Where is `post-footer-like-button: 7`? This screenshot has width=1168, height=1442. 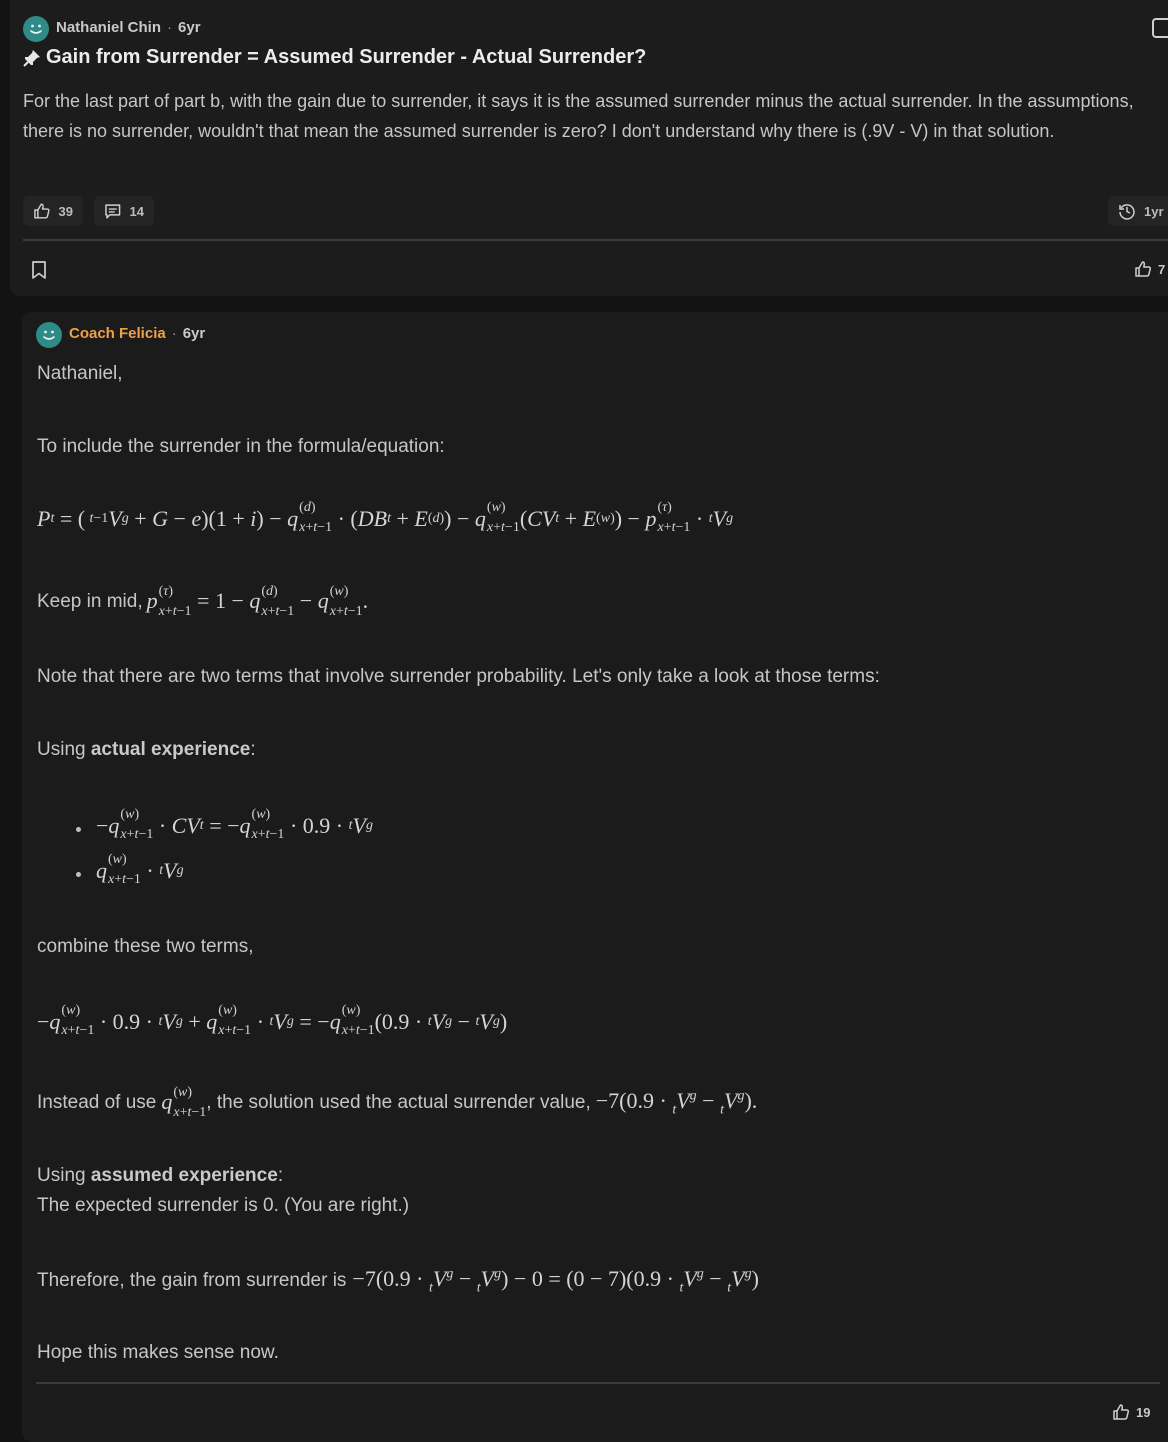
post-footer-like-button: 7 is located at coordinates (1149, 269).